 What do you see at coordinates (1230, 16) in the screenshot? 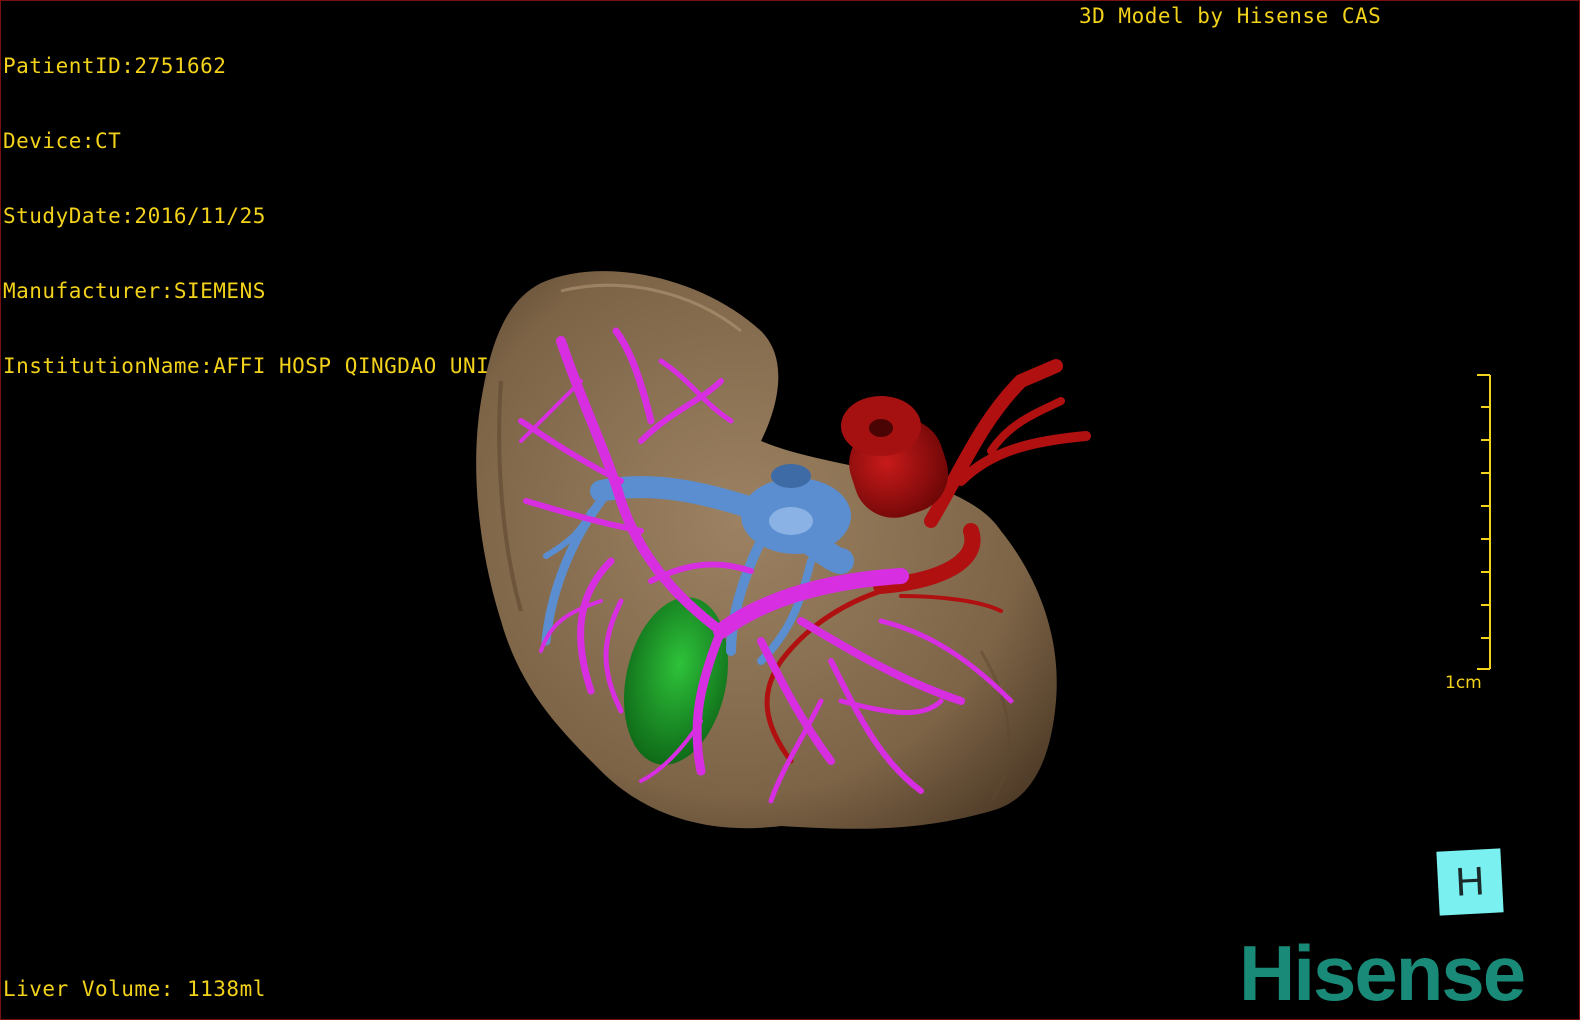
I see `model-brand-label: 3D Model by Hisense CAS` at bounding box center [1230, 16].